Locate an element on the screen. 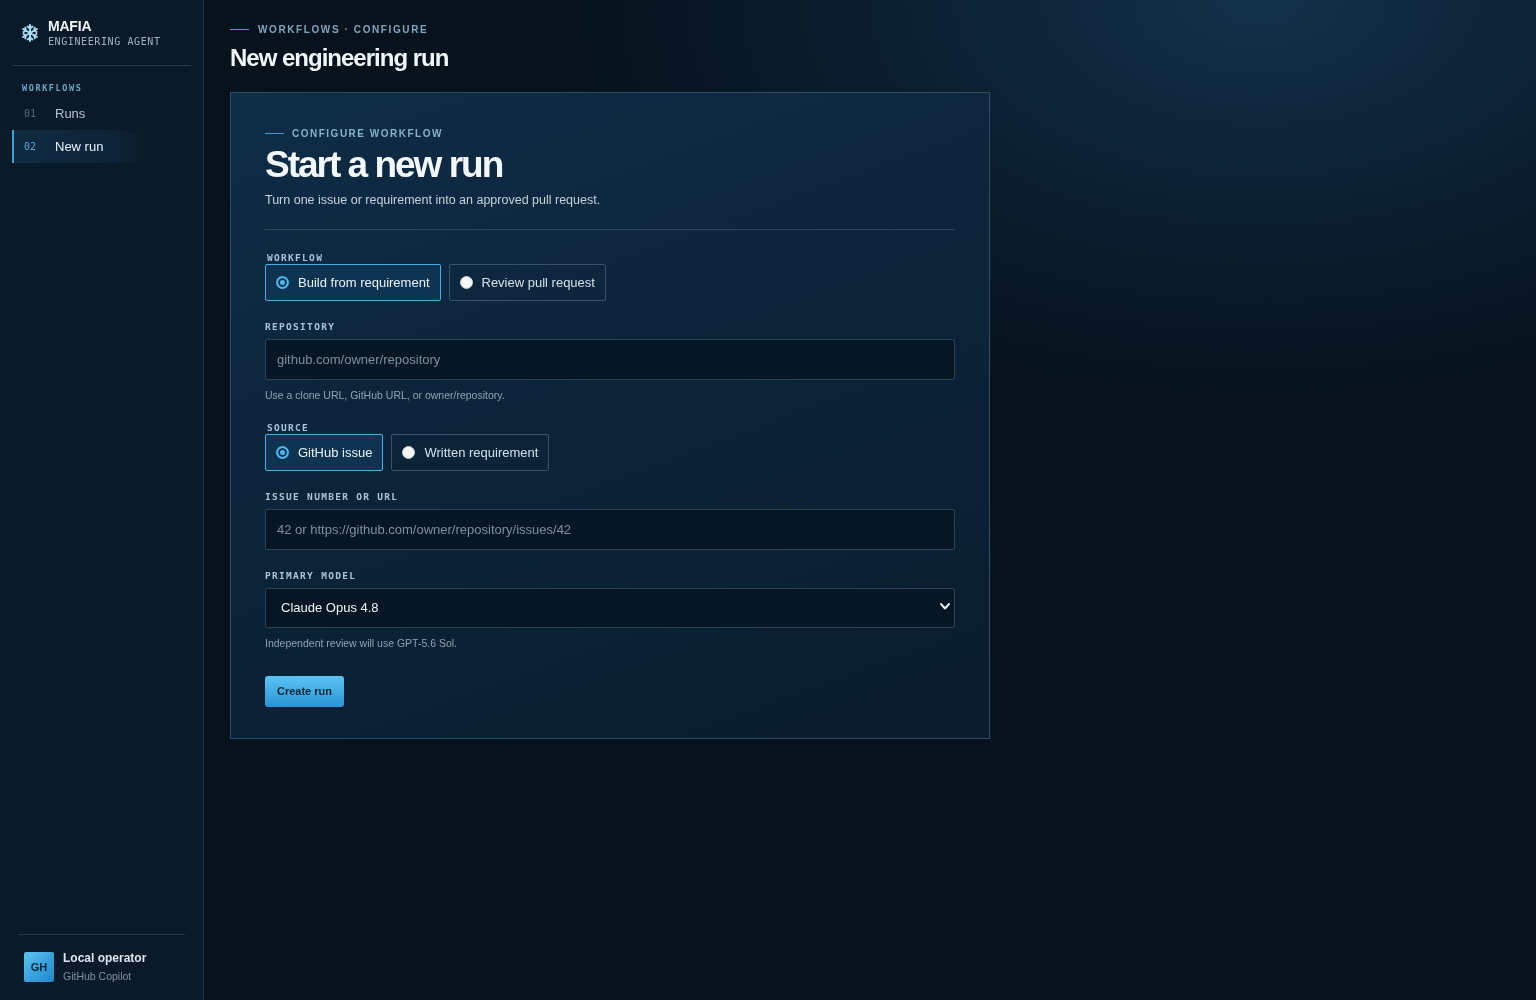  page-title: New engineering run is located at coordinates (339, 58).